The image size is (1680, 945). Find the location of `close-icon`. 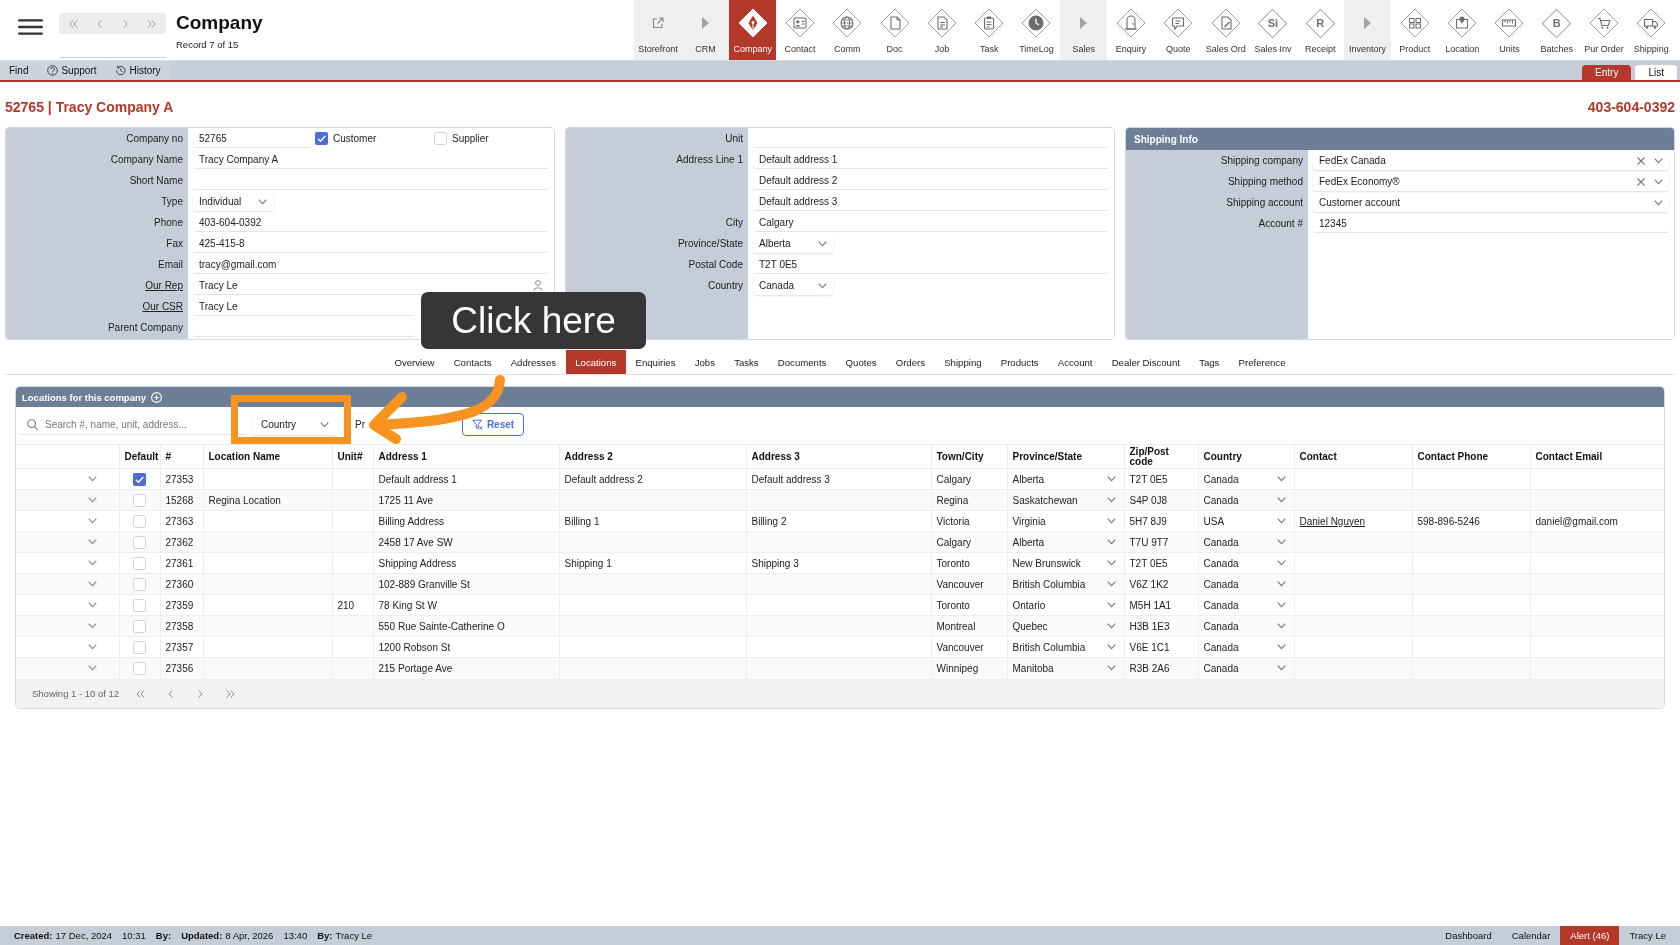

close-icon is located at coordinates (1641, 160).